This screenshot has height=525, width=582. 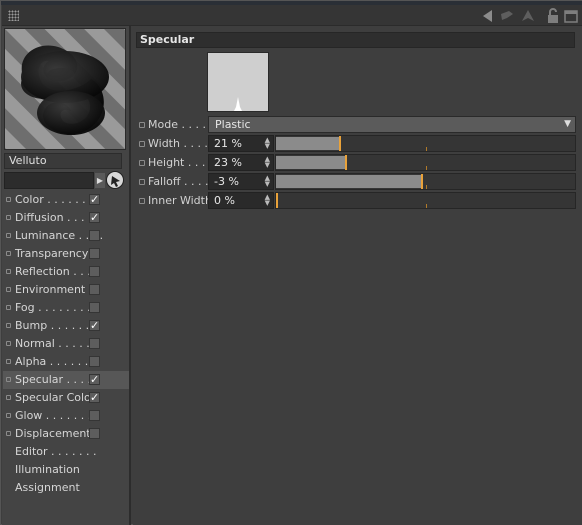 I want to click on specular-curve-preview, so click(x=238, y=82).